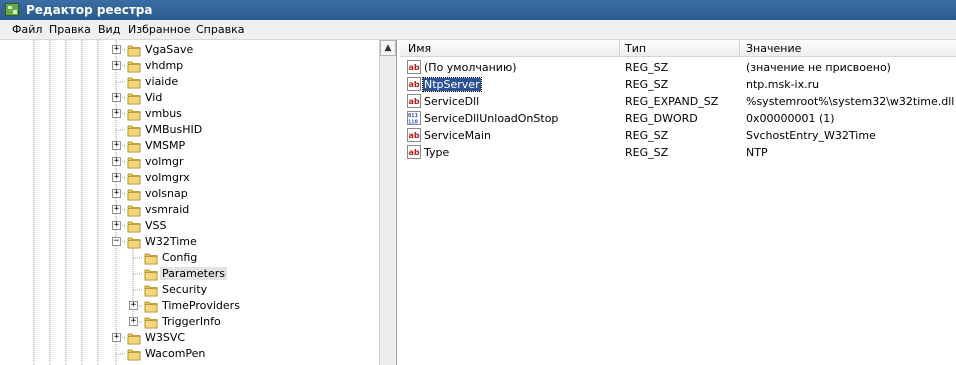 The height and width of the screenshot is (365, 956). What do you see at coordinates (189, 98) in the screenshot?
I see `tree-node-vid: + Vid` at bounding box center [189, 98].